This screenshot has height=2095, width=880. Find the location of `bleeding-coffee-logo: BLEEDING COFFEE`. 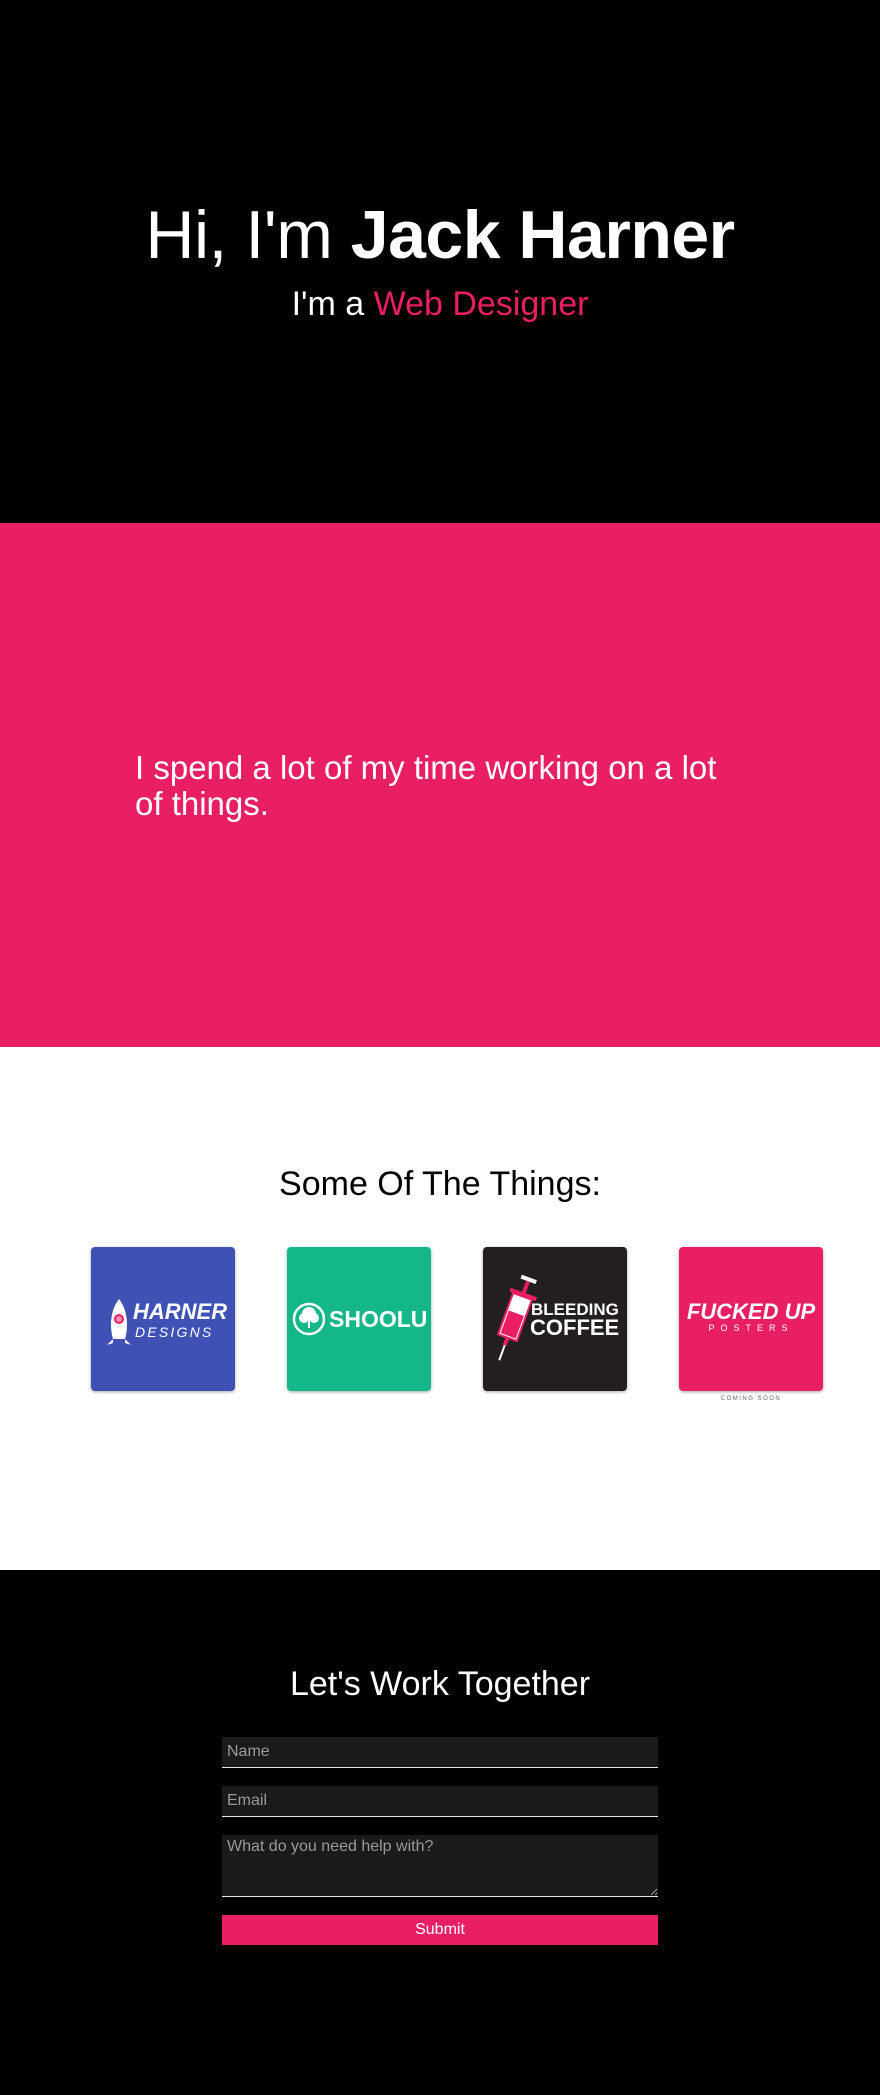

bleeding-coffee-logo: BLEEDING COFFEE is located at coordinates (555, 1319).